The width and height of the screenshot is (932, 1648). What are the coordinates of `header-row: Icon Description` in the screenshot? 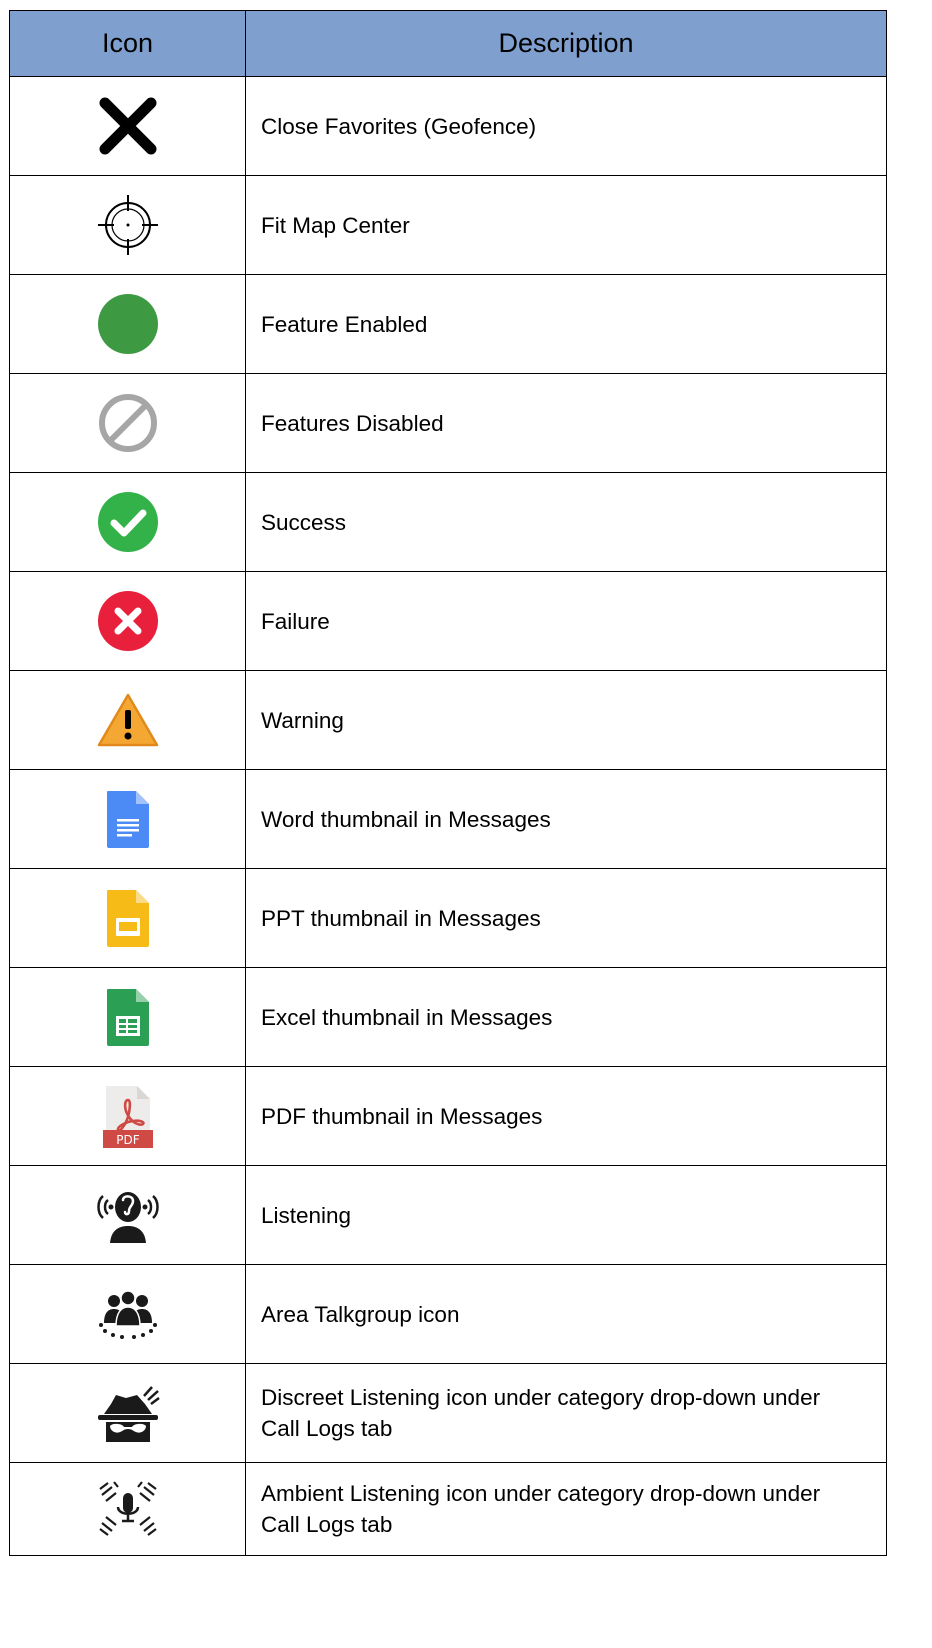 It's located at (448, 43).